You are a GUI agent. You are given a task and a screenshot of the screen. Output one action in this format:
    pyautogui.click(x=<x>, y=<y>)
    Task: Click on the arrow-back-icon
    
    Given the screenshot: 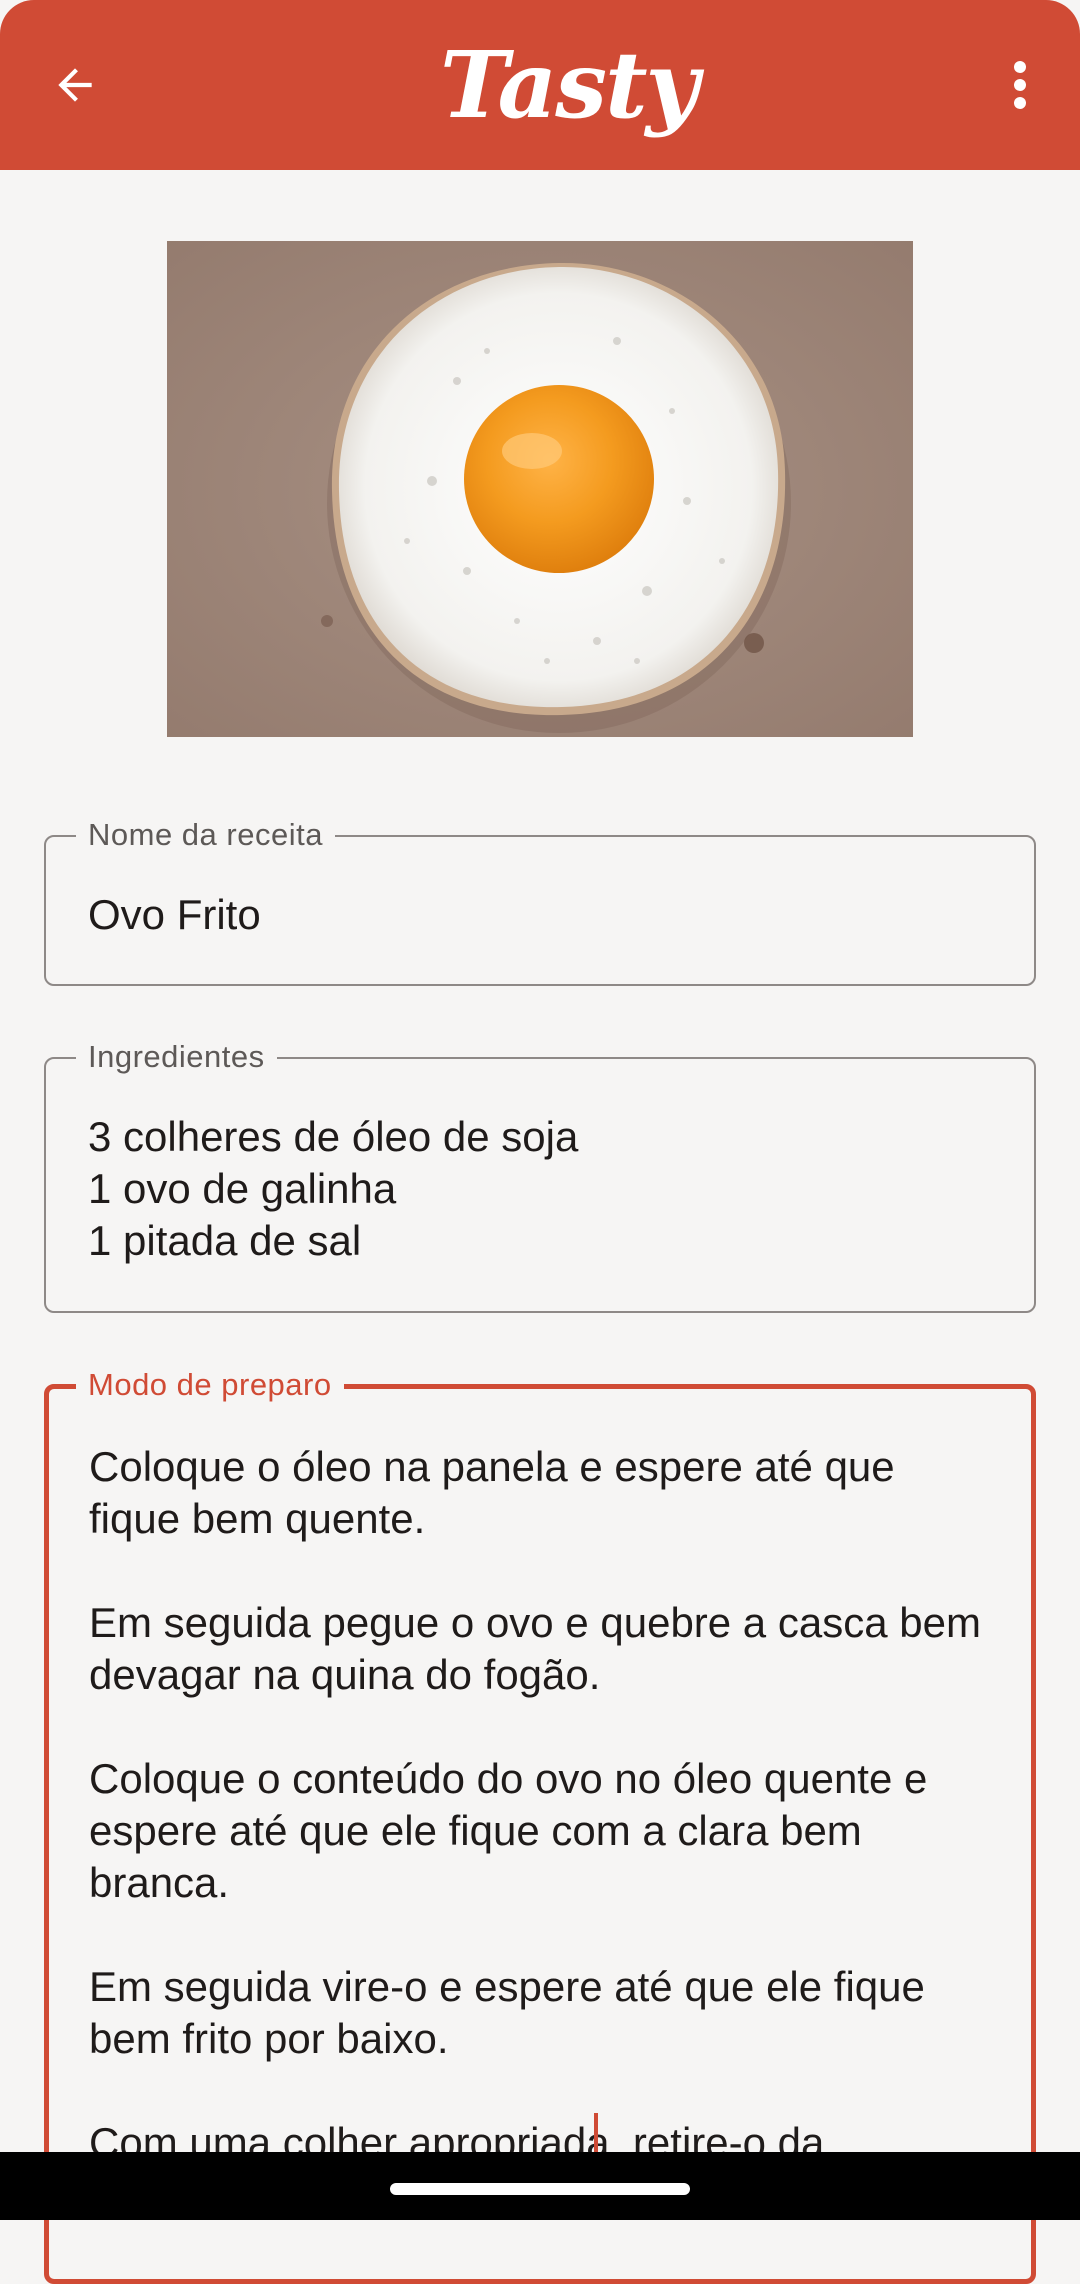 What is the action you would take?
    pyautogui.click(x=75, y=85)
    